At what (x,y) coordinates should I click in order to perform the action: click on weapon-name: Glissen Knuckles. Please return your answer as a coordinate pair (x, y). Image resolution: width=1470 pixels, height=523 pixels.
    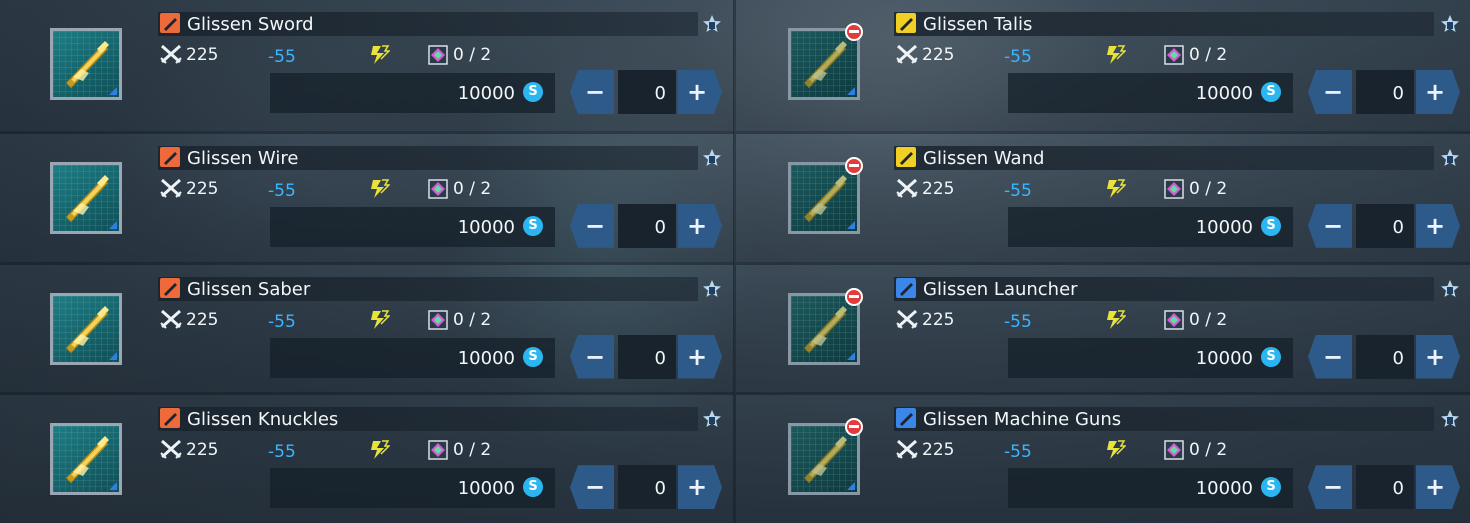
    Looking at the image, I should click on (263, 420).